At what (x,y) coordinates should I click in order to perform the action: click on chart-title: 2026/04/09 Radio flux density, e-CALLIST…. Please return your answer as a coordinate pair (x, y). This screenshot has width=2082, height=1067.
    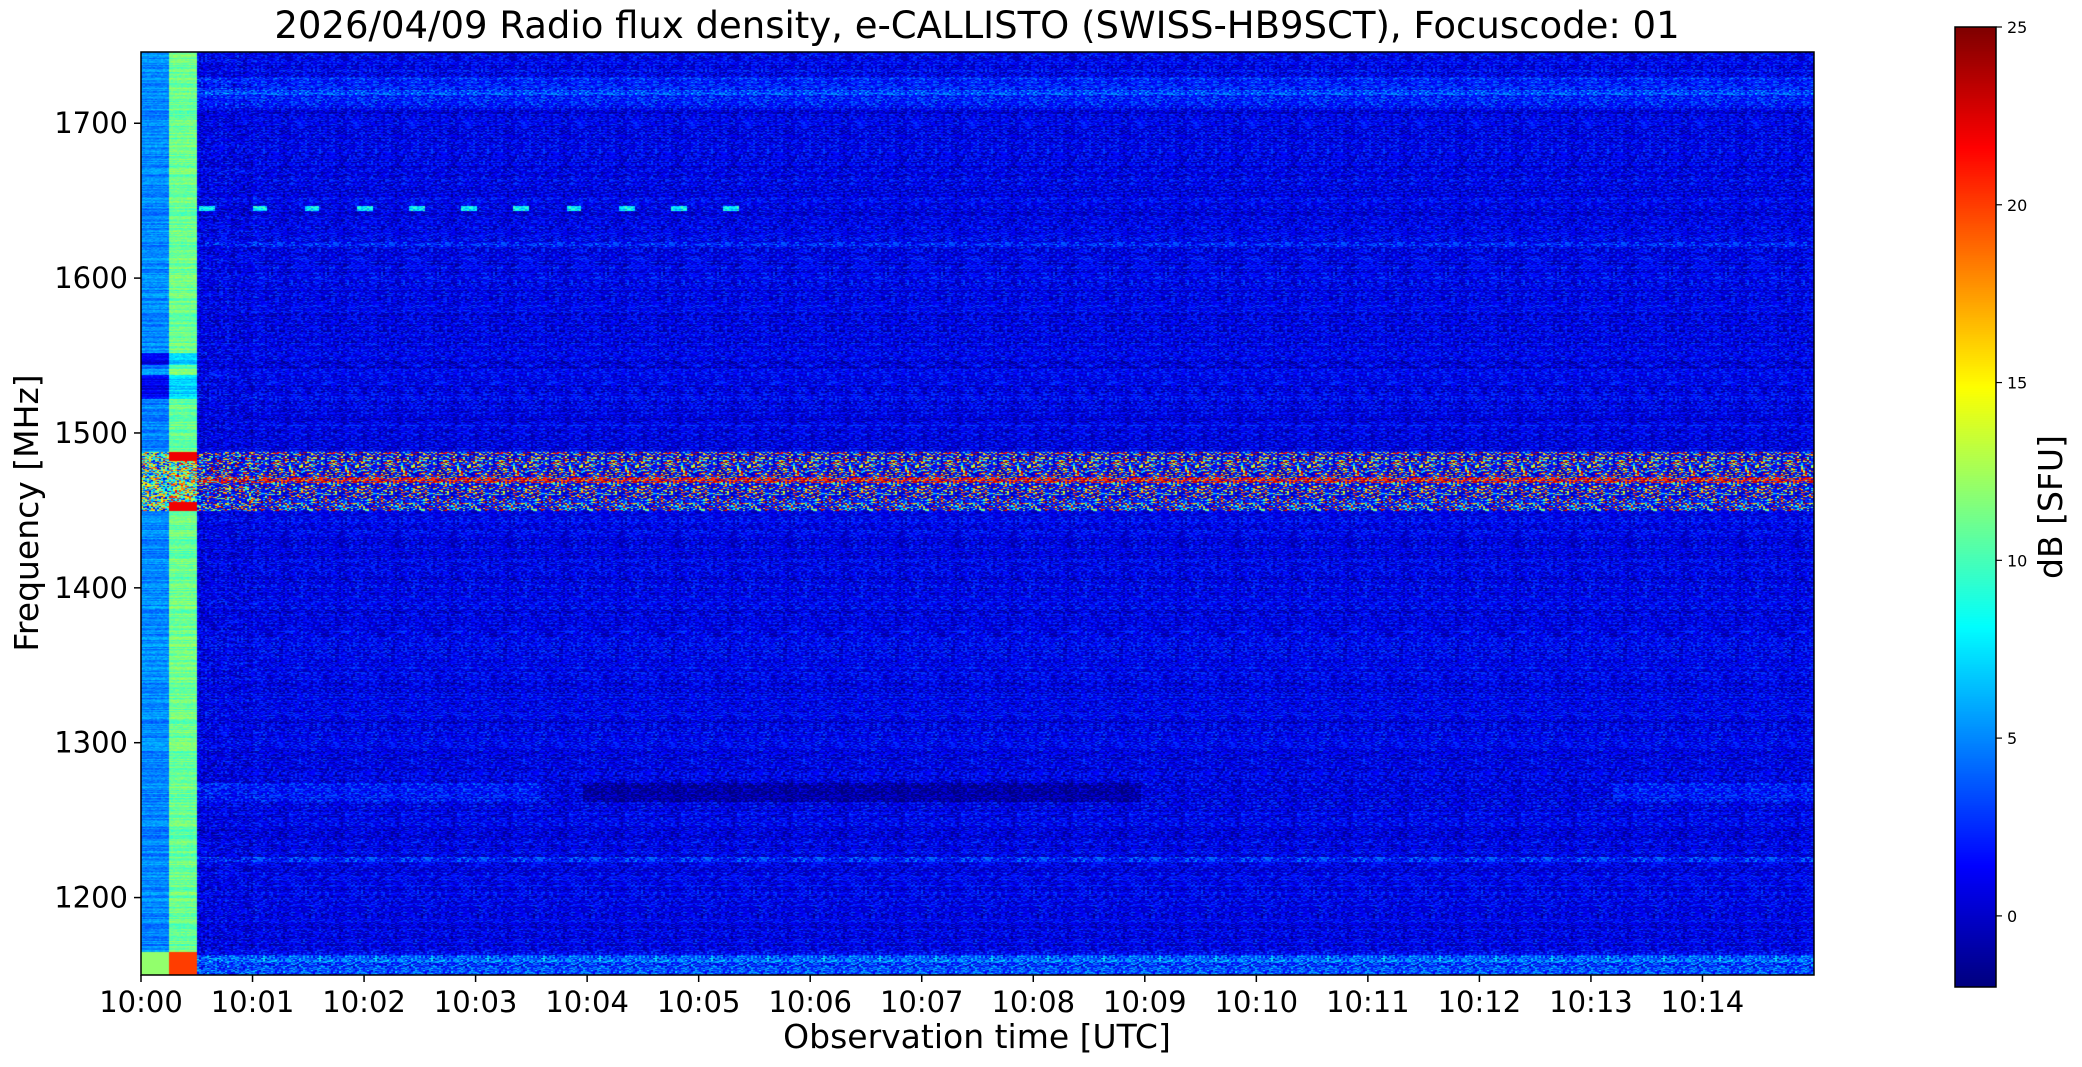
    Looking at the image, I should click on (976, 25).